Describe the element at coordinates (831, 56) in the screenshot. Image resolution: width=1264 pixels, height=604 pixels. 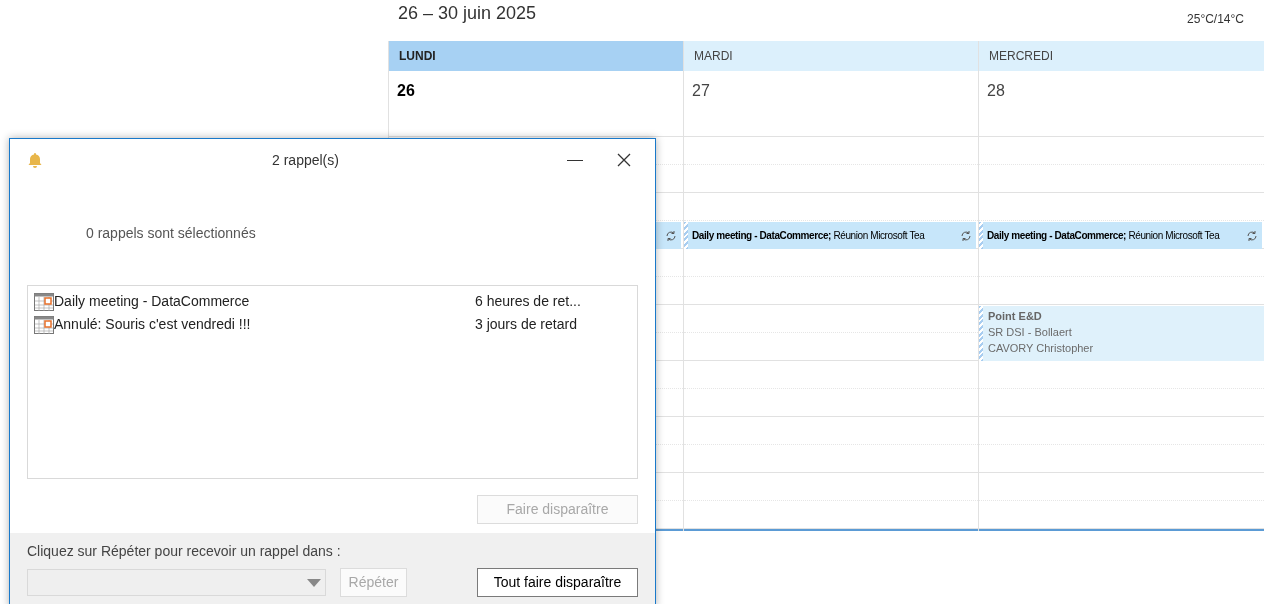
I see `day-header: MARDI` at that location.